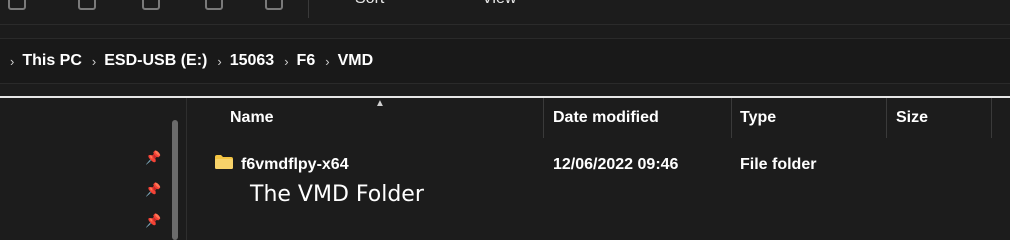 This screenshot has width=1010, height=240. Describe the element at coordinates (306, 61) in the screenshot. I see `breadcrumb-f6: F6` at that location.